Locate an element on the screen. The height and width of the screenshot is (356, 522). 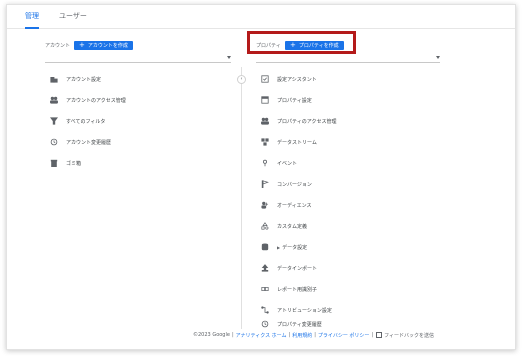
menu-label: プロパティ変更履歴 is located at coordinates (299, 324).